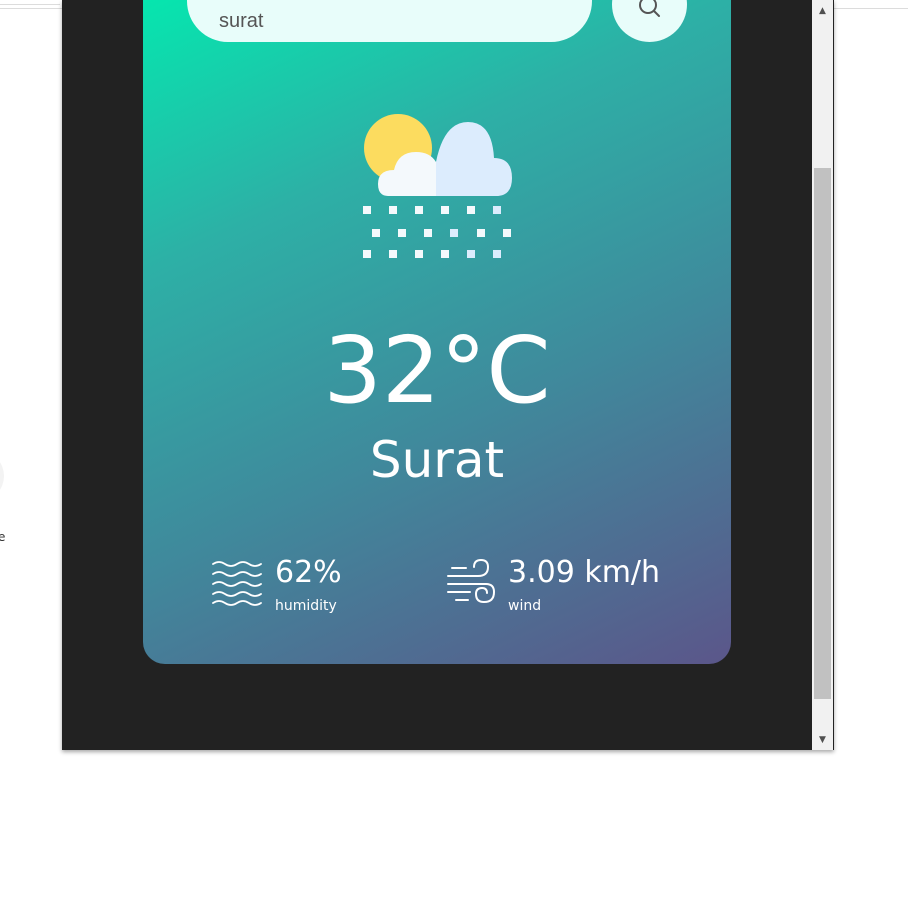 Image resolution: width=908 pixels, height=924 pixels. What do you see at coordinates (822, 433) in the screenshot?
I see `scroll-thumb` at bounding box center [822, 433].